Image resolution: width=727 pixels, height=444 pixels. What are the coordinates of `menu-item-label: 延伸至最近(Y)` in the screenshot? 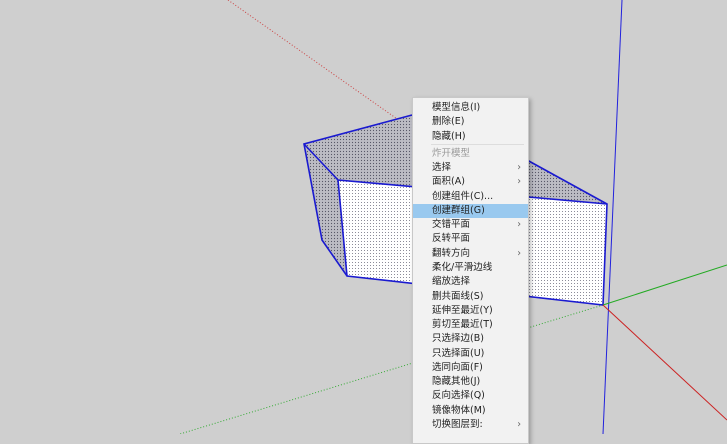 It's located at (462, 310).